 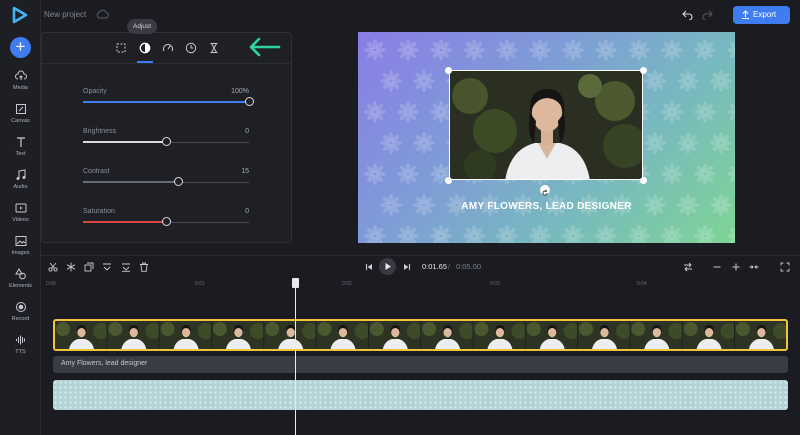 What do you see at coordinates (20, 283) in the screenshot?
I see `sidebar-item-elements: Elements` at bounding box center [20, 283].